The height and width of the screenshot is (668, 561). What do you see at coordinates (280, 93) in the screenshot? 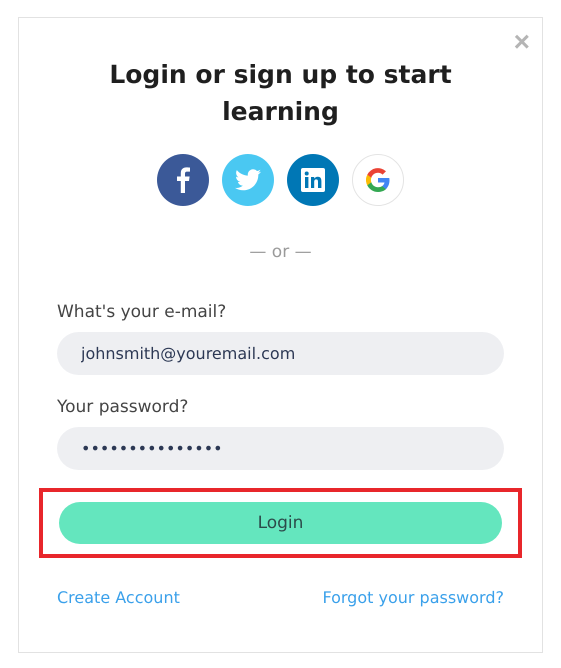
I see `dialog-title: Login or sign up to start learning` at bounding box center [280, 93].